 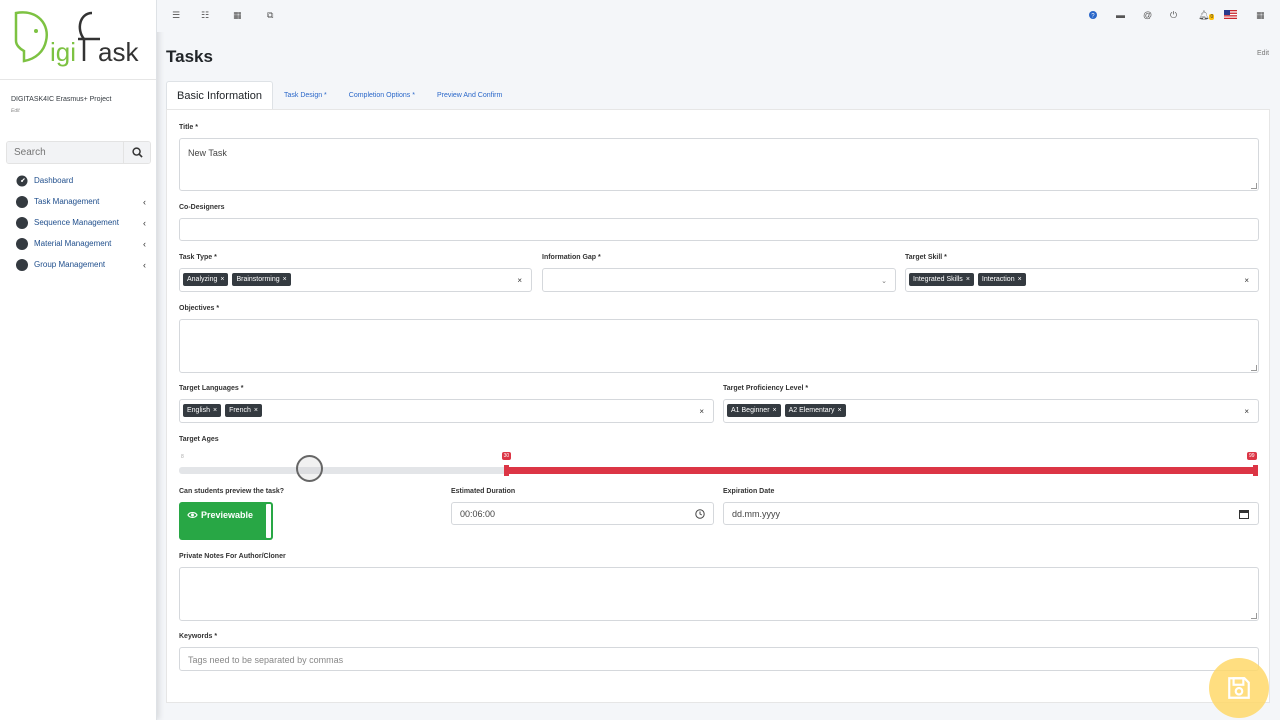 What do you see at coordinates (189, 56) in the screenshot?
I see `page-title: Tasks` at bounding box center [189, 56].